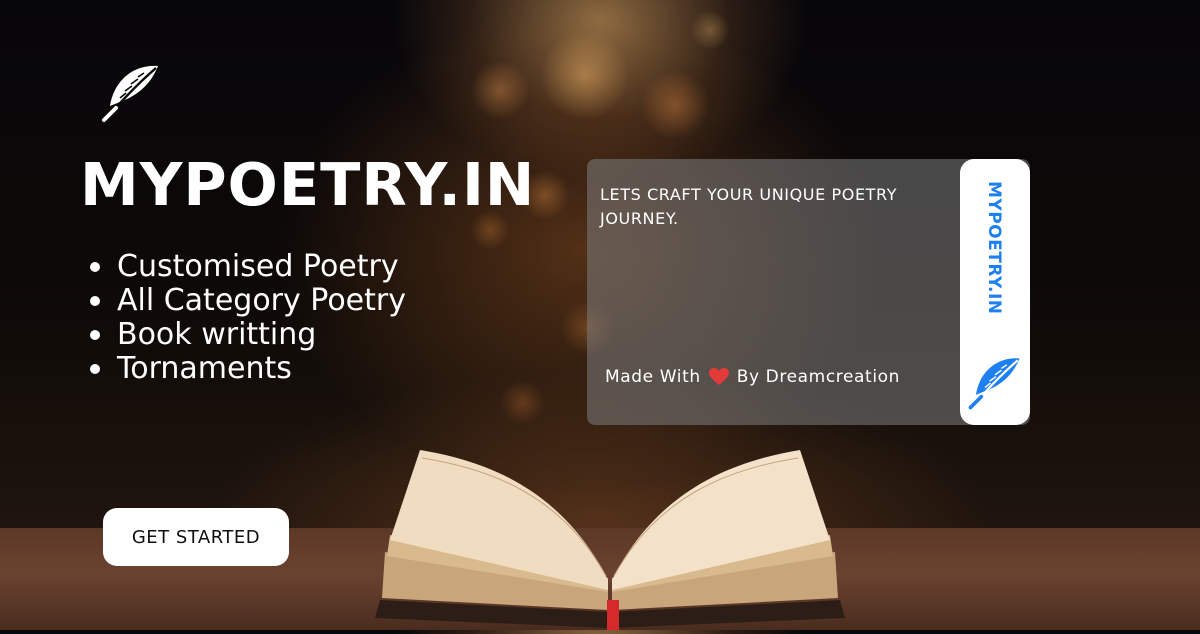 The width and height of the screenshot is (1200, 634). I want to click on brand-strip: MYPOETRY.IN, so click(995, 292).